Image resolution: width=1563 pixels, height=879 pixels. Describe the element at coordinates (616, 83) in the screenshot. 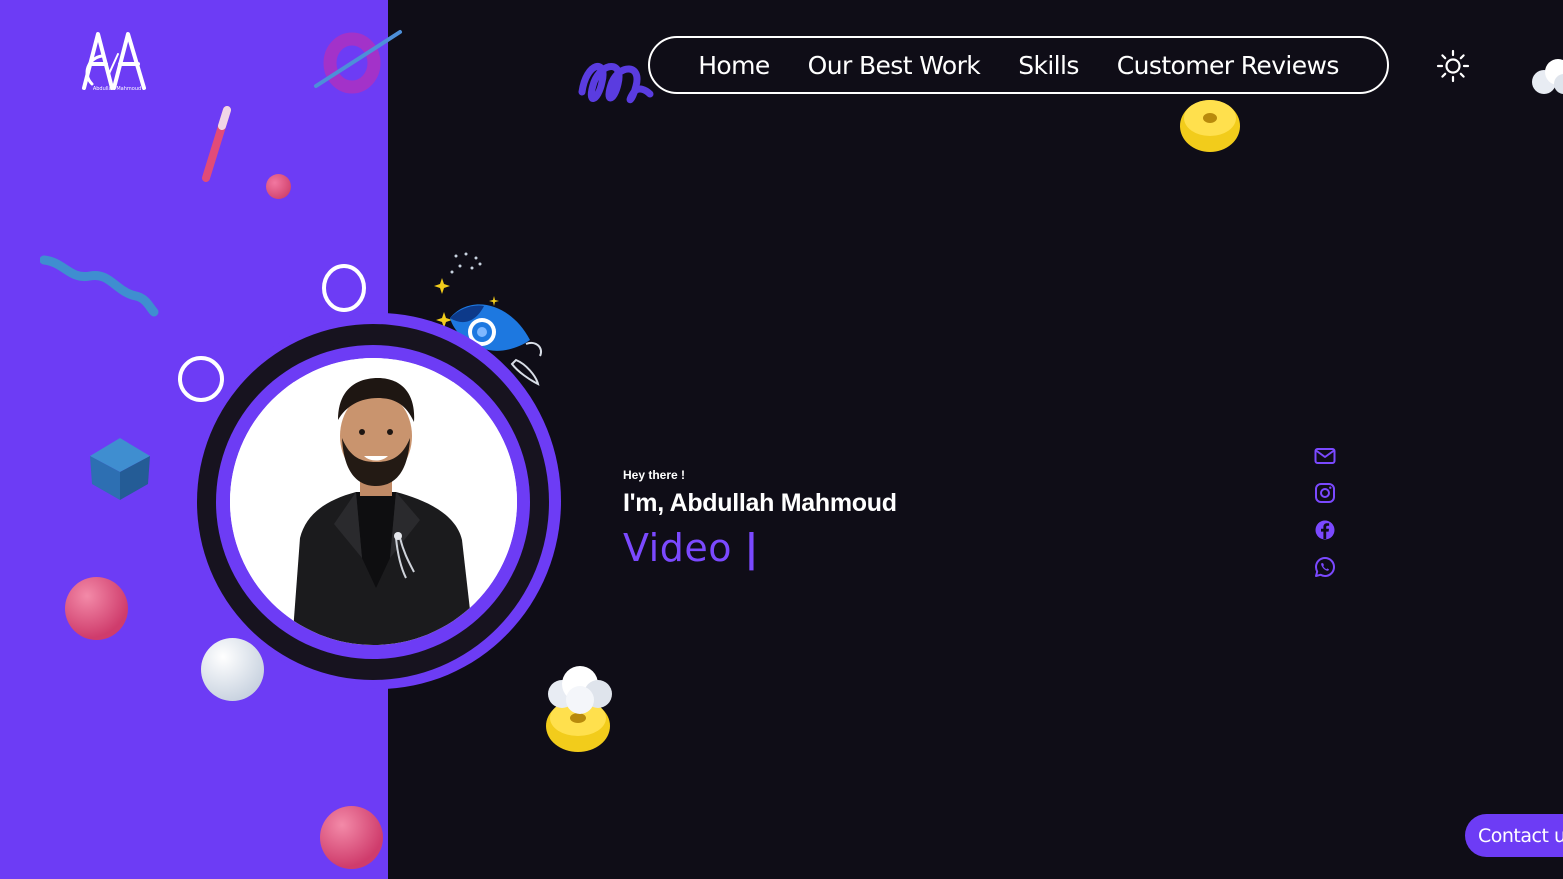

I see `squiggle-decoration-icon` at that location.